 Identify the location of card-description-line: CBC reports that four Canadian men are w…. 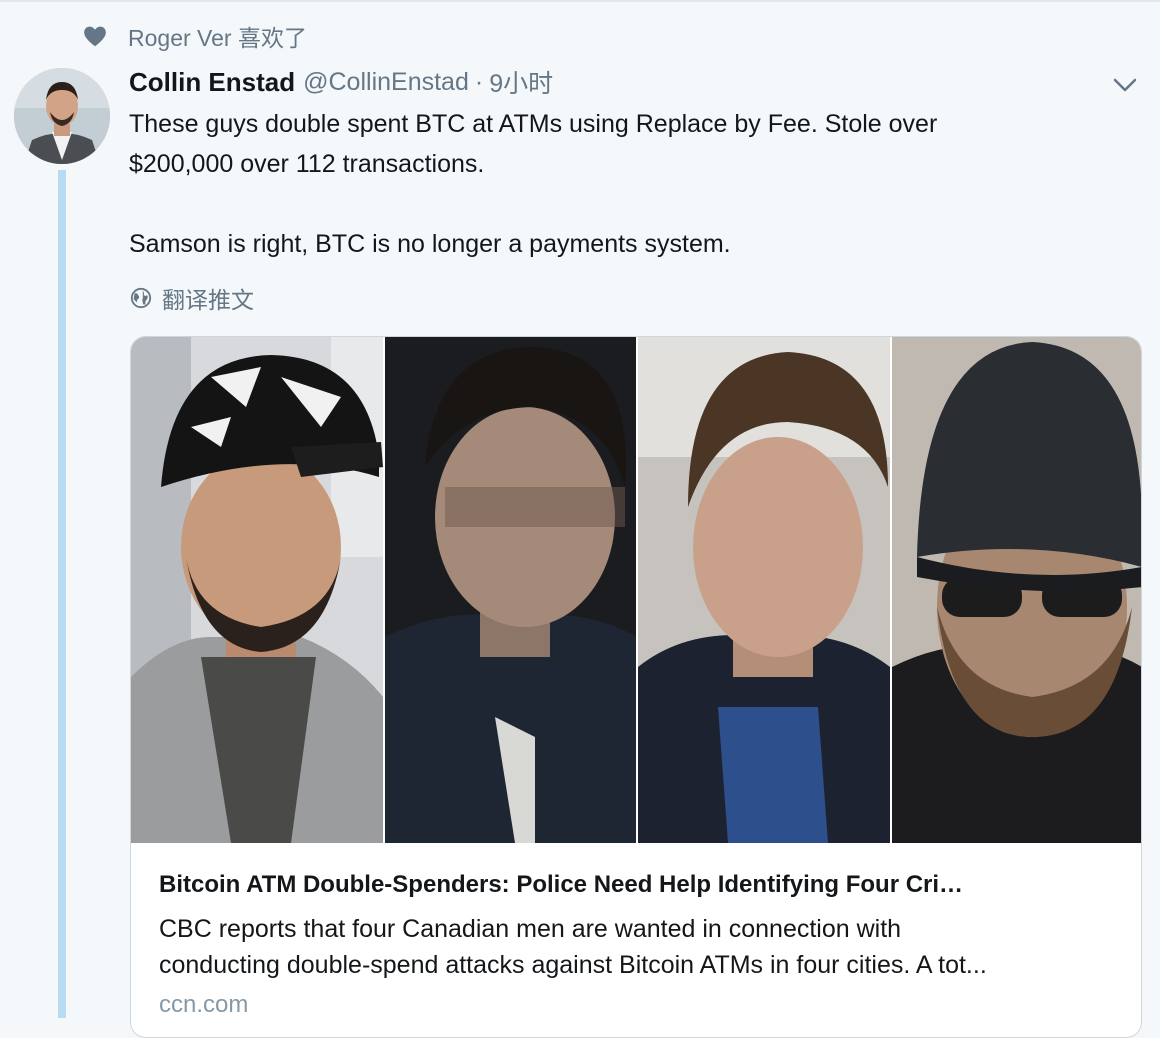
(530, 929).